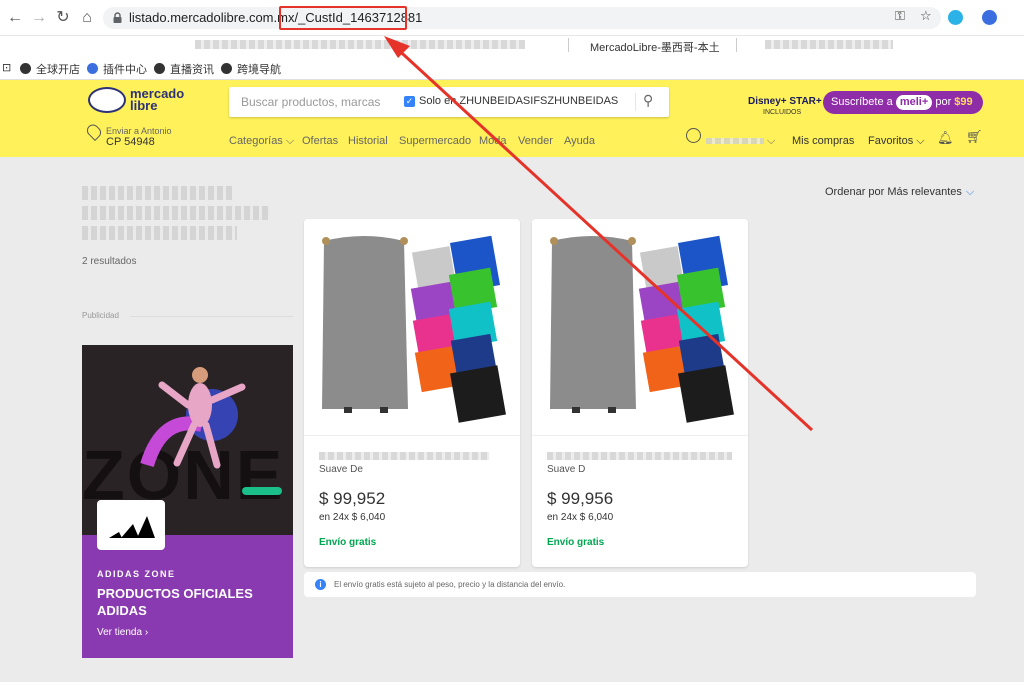 This screenshot has width=1024, height=682. What do you see at coordinates (579, 141) in the screenshot?
I see `nav-ayuda: Ayuda` at bounding box center [579, 141].